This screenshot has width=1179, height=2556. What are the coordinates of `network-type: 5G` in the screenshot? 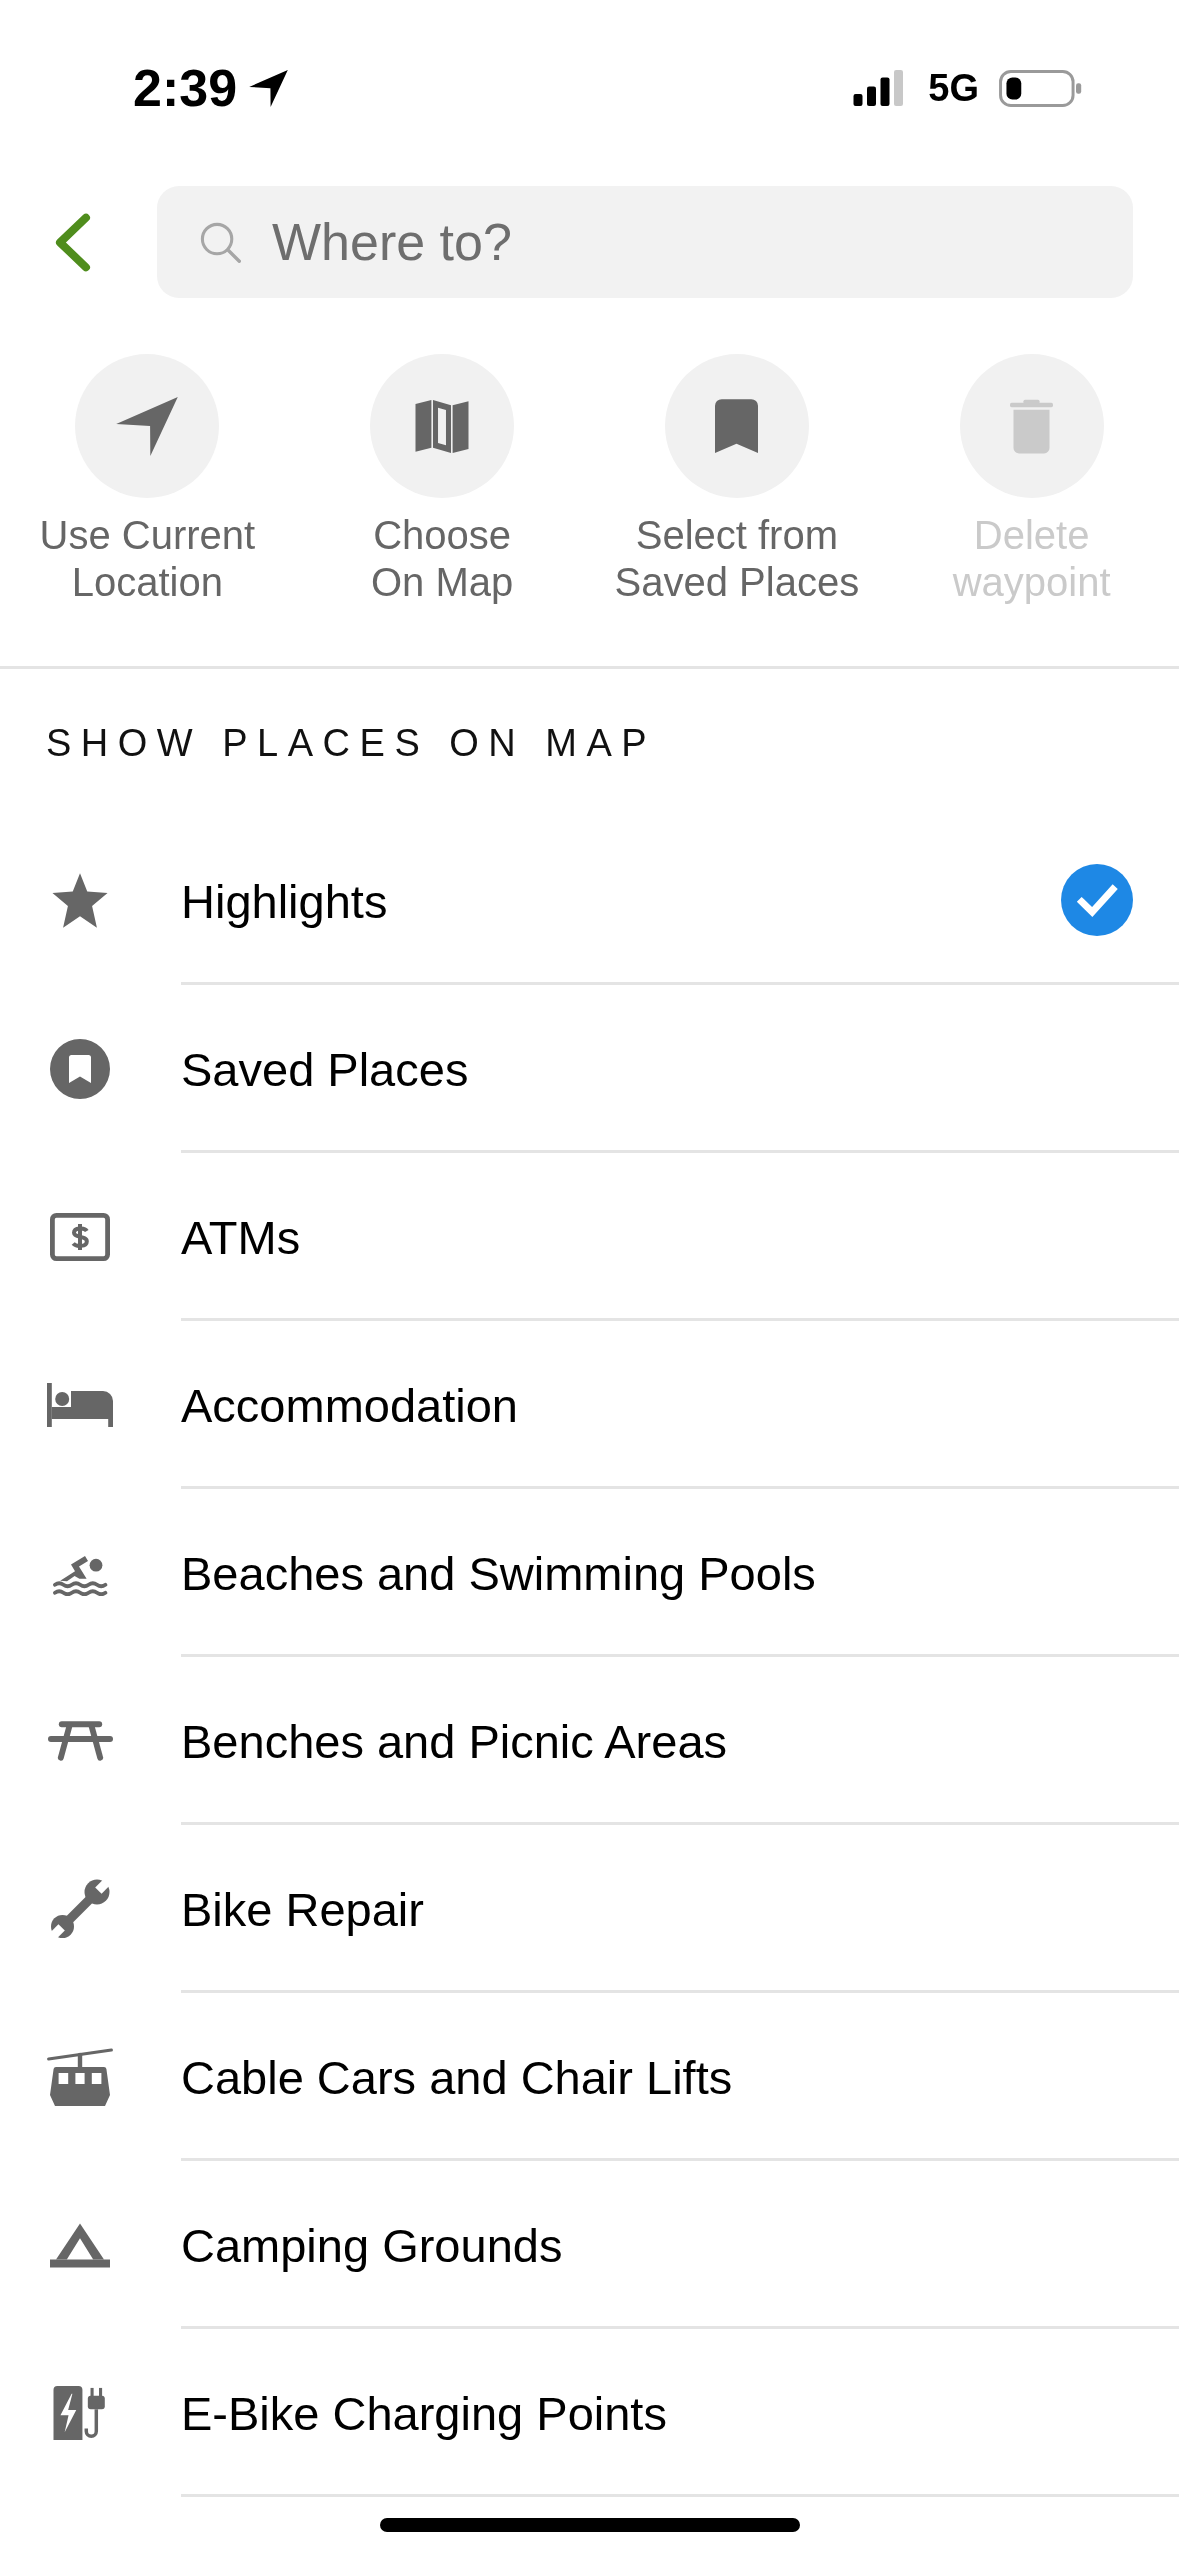 It's located at (953, 88).